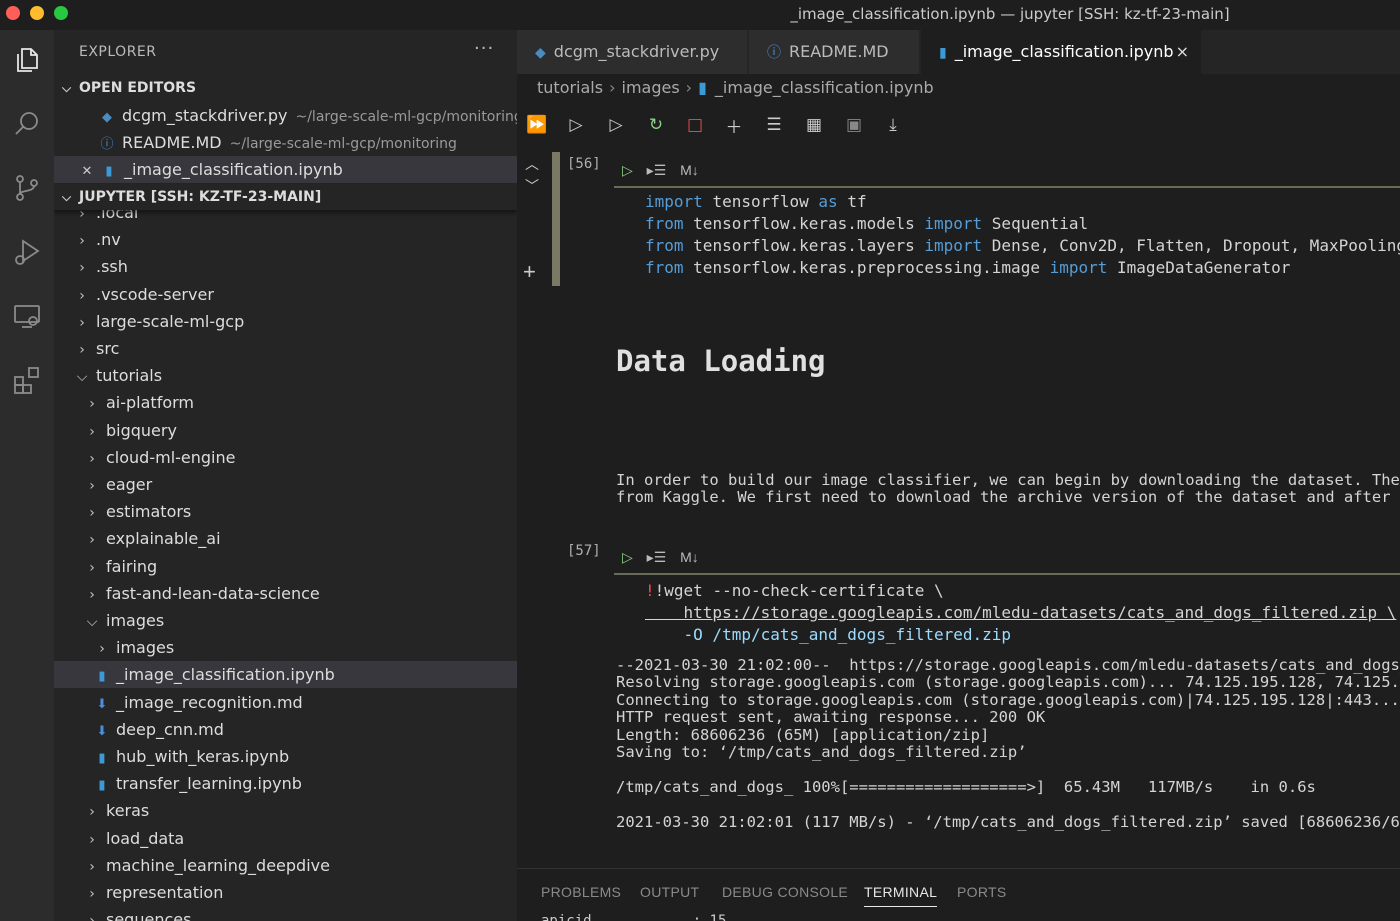 The height and width of the screenshot is (921, 1400). What do you see at coordinates (27, 60) in the screenshot?
I see `files-icon` at bounding box center [27, 60].